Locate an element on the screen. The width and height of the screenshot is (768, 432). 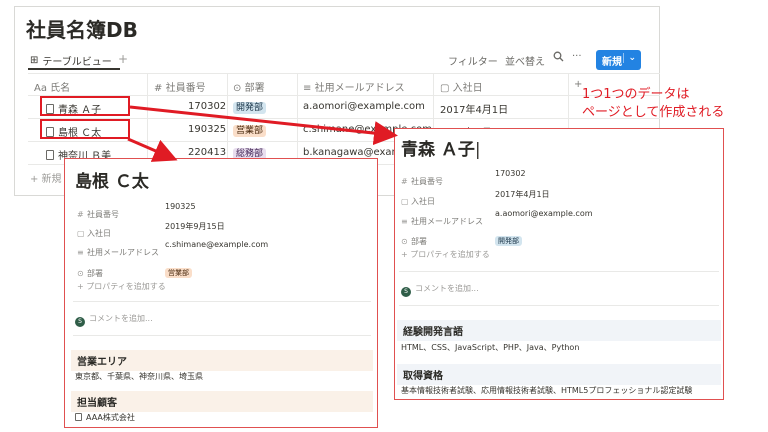
arrow-to-shimane-card is located at coordinates (152, 149).